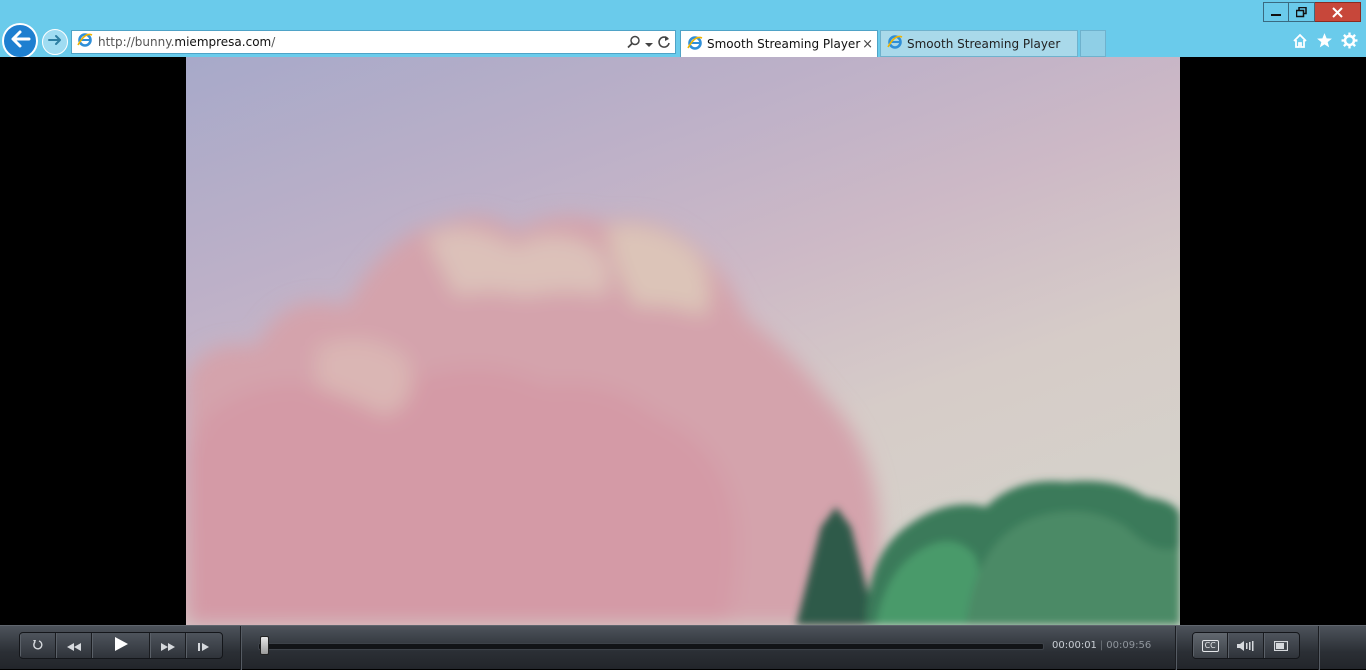  Describe the element at coordinates (1300, 43) in the screenshot. I see `home-icon` at that location.